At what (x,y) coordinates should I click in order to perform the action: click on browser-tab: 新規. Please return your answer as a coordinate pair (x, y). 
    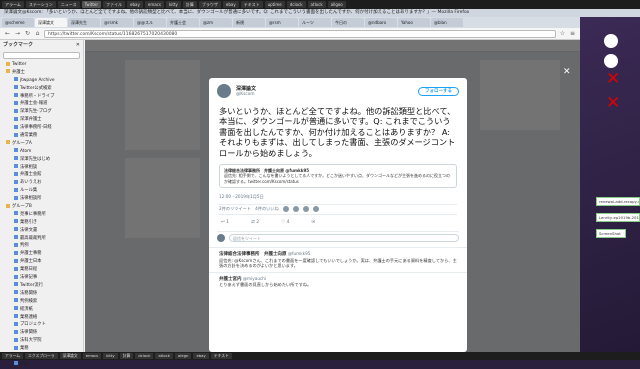
    Looking at the image, I should click on (249, 22).